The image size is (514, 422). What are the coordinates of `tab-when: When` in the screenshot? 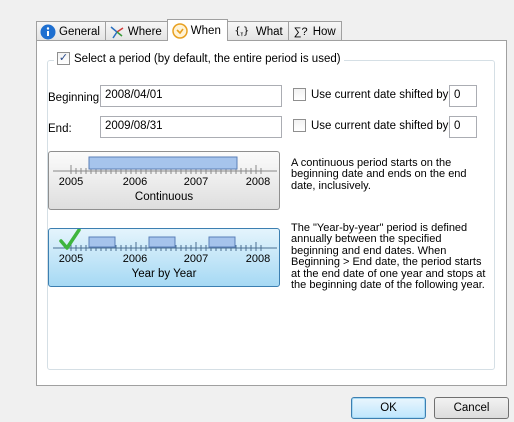 It's located at (197, 30).